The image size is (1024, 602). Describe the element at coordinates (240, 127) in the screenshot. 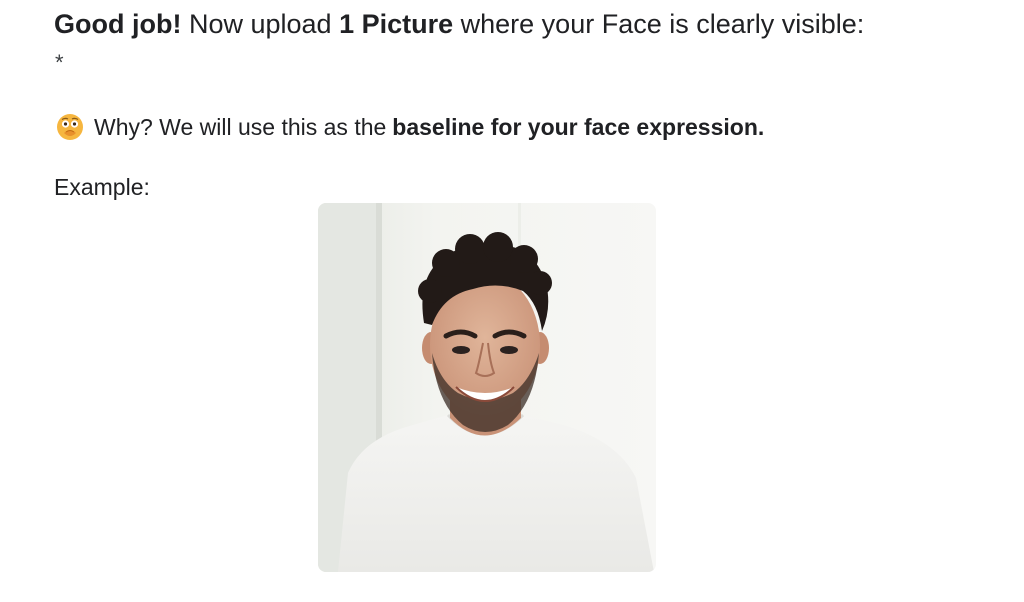

I see `why-text: Why? We will use this as the` at that location.